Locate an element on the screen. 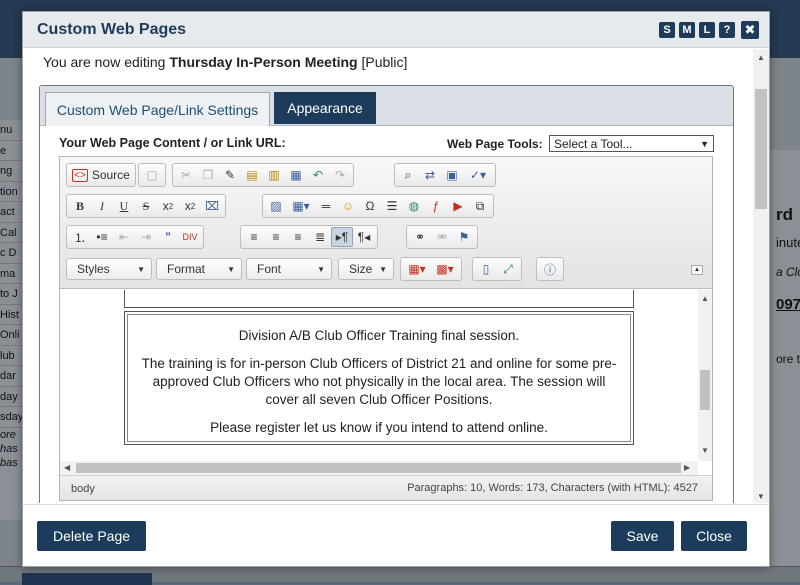  tab-custom-web-page-link-settings: Custom Web Page/Link Settings is located at coordinates (157, 109).